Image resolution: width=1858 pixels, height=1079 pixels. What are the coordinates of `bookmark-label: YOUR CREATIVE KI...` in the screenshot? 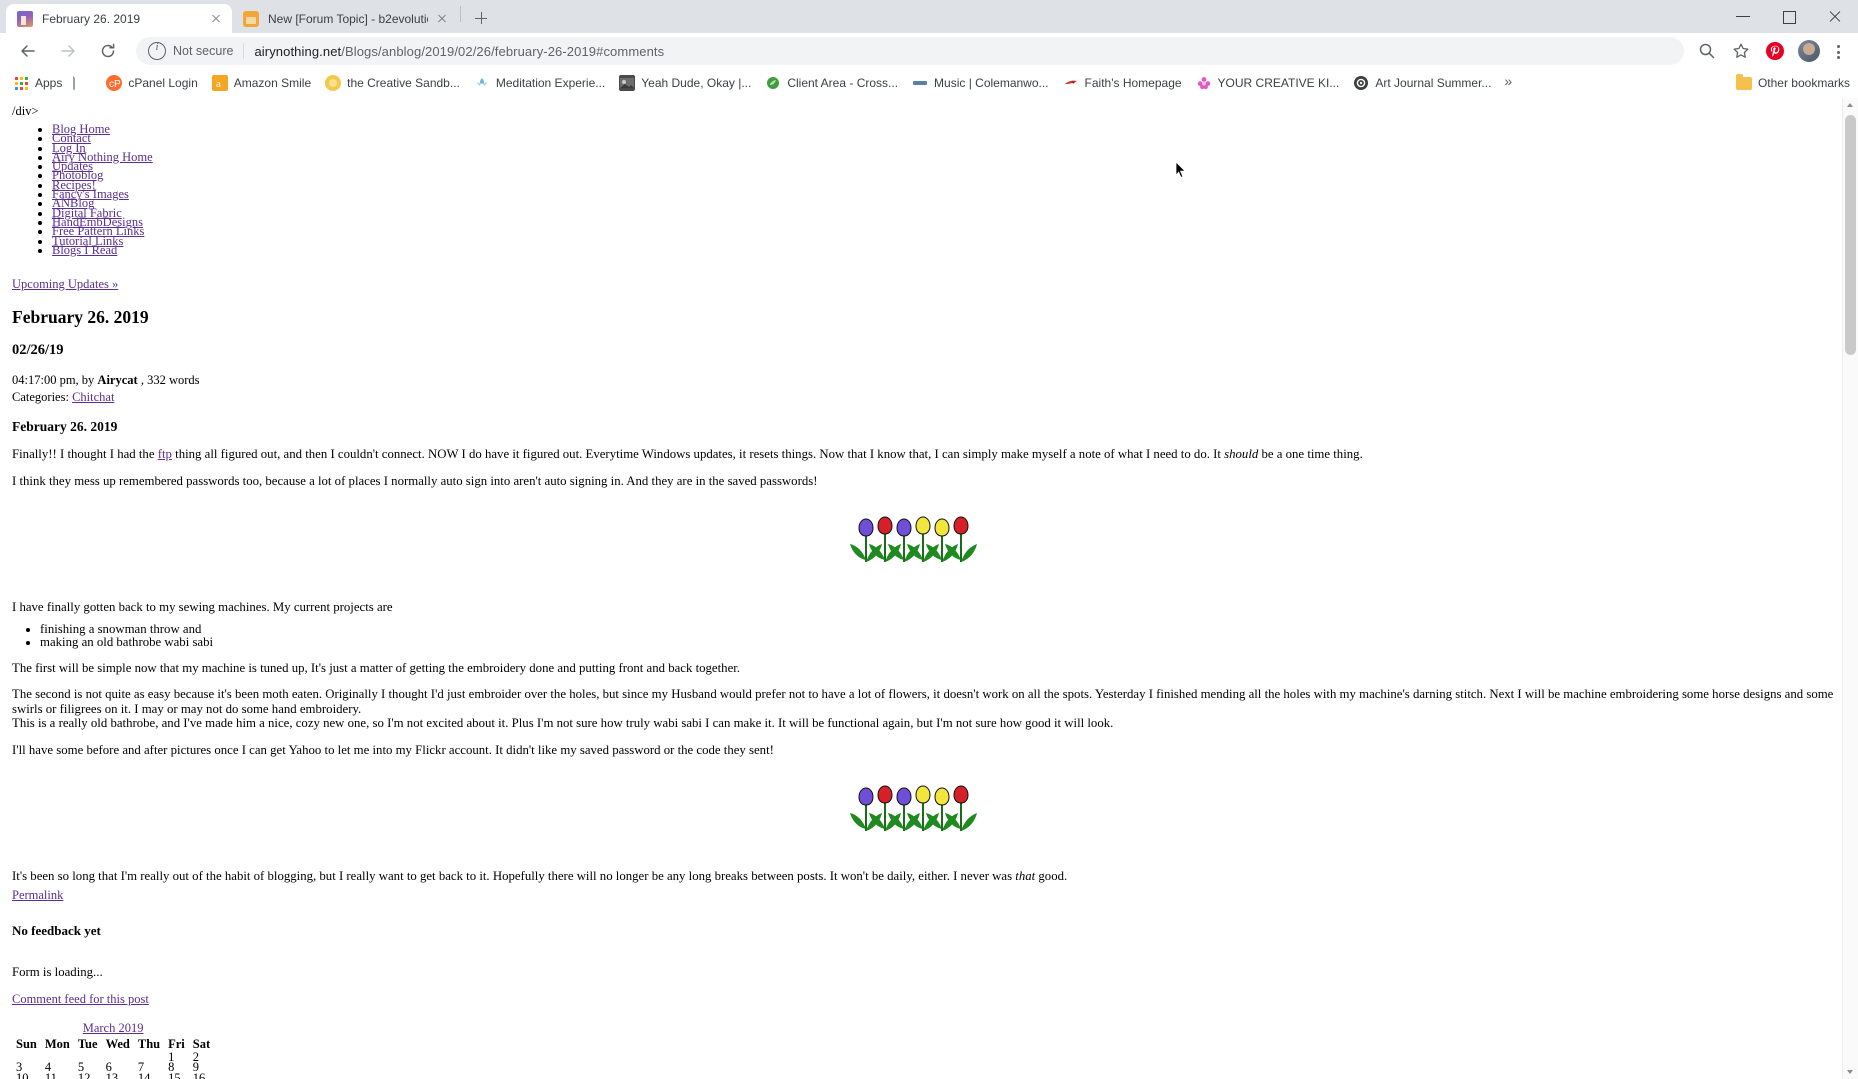 It's located at (1278, 82).